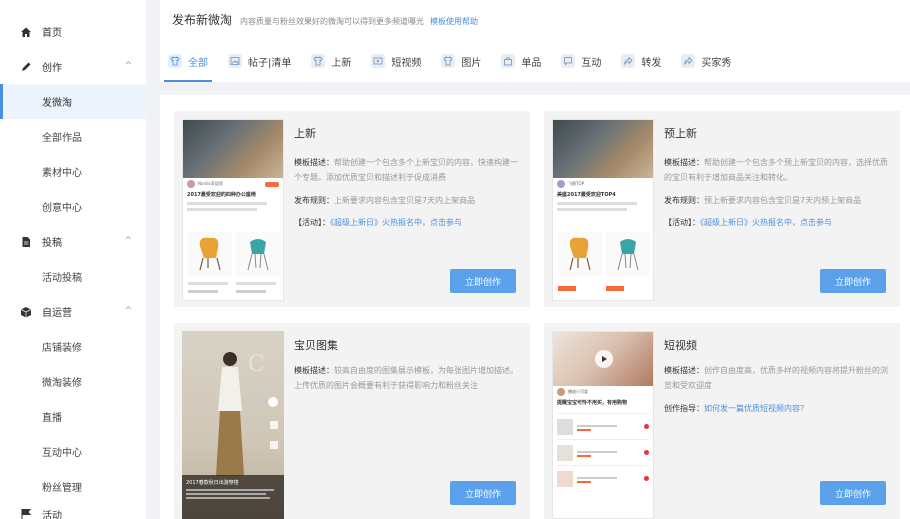 The height and width of the screenshot is (519, 910). What do you see at coordinates (680, 345) in the screenshot?
I see `card-title: 短视频` at bounding box center [680, 345].